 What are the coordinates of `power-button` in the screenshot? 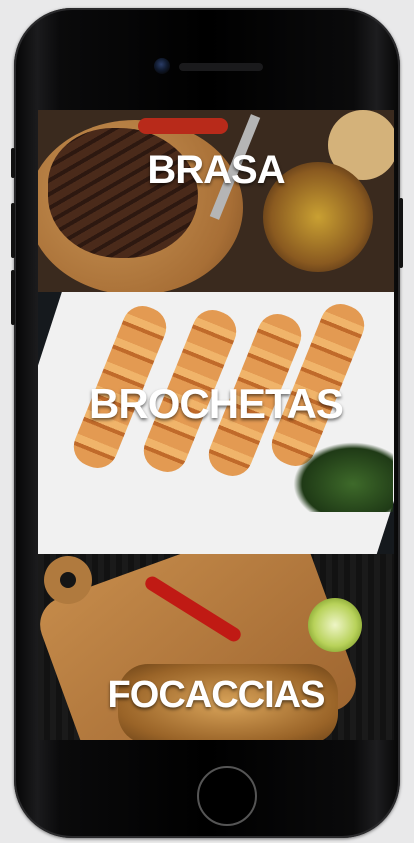 It's located at (401, 233).